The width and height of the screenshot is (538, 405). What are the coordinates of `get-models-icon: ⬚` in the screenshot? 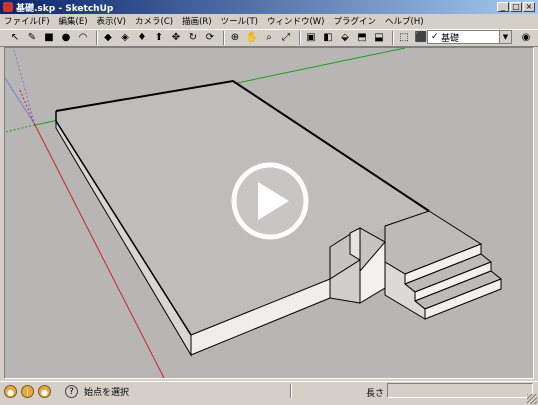 It's located at (404, 38).